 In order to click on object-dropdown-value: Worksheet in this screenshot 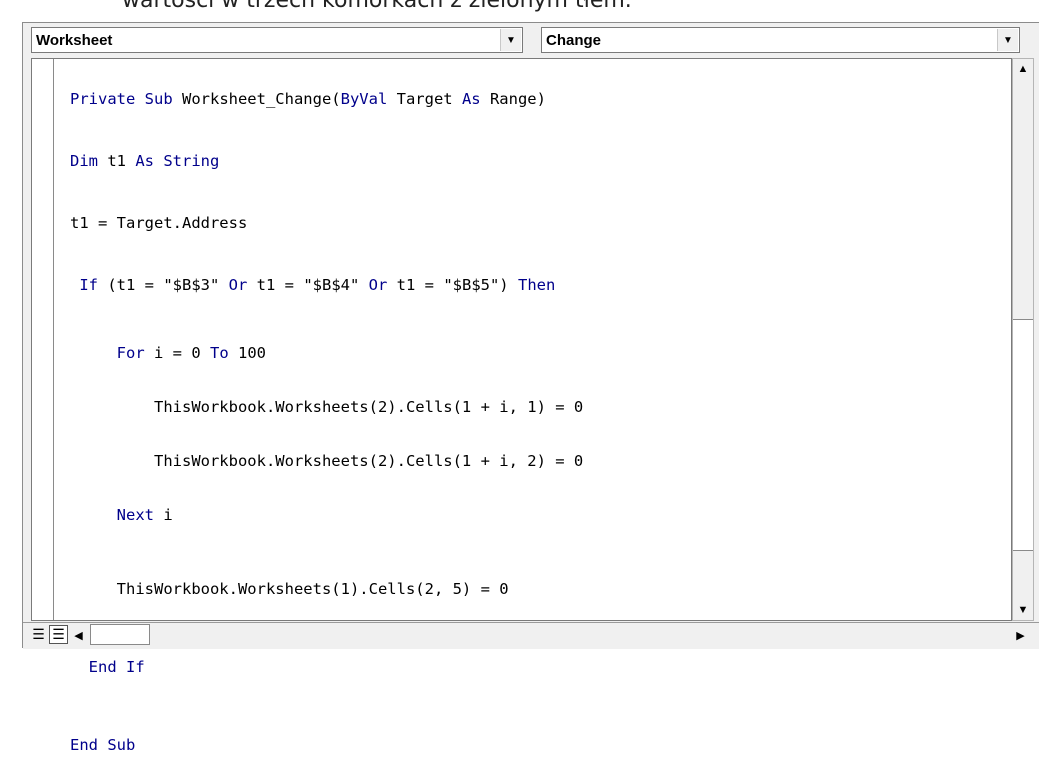, I will do `click(74, 40)`.